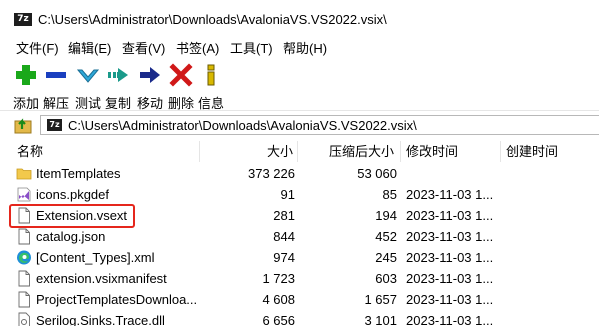 The image size is (599, 326). Describe the element at coordinates (284, 215) in the screenshot. I see `file-size: 281` at that location.